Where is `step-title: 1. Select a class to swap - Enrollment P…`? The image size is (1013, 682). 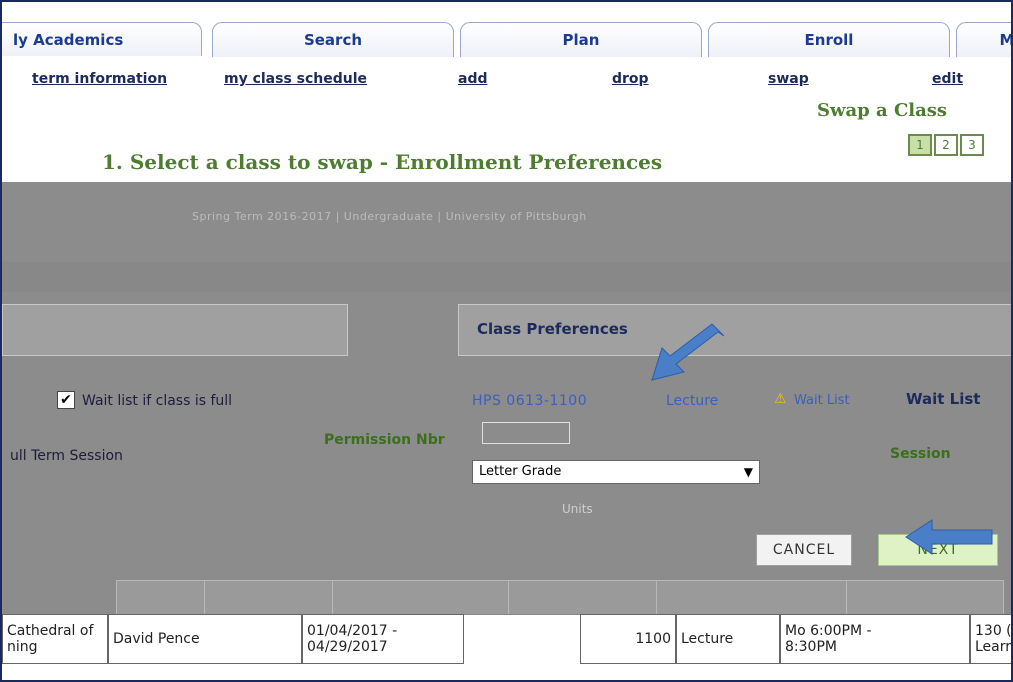
step-title: 1. Select a class to swap - Enrollment P… is located at coordinates (382, 162).